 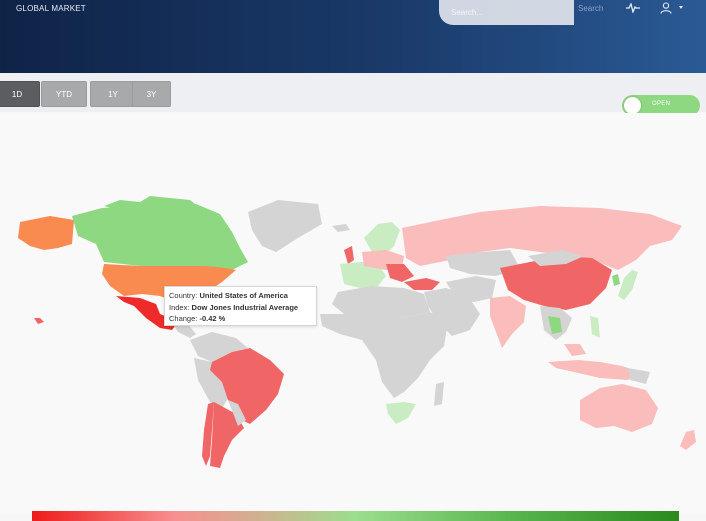 I want to click on activity-pulse-icon, so click(x=633, y=8).